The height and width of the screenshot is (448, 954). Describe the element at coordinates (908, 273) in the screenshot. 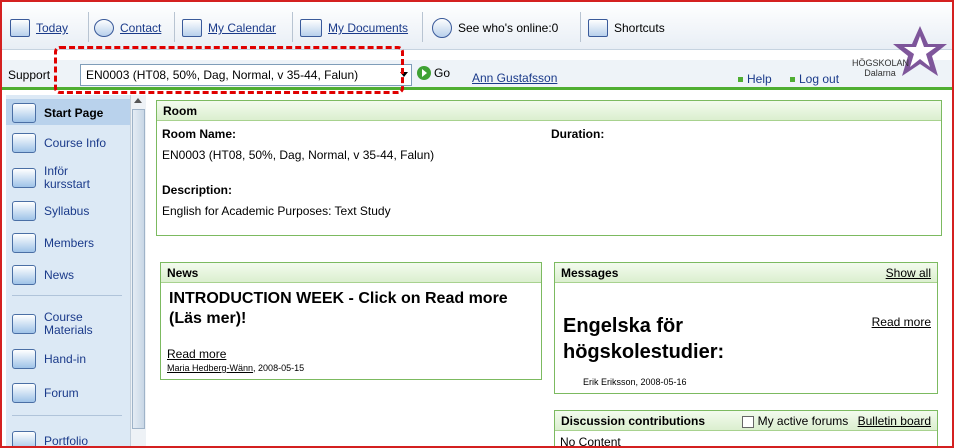

I see `show-all-link: Show all` at that location.